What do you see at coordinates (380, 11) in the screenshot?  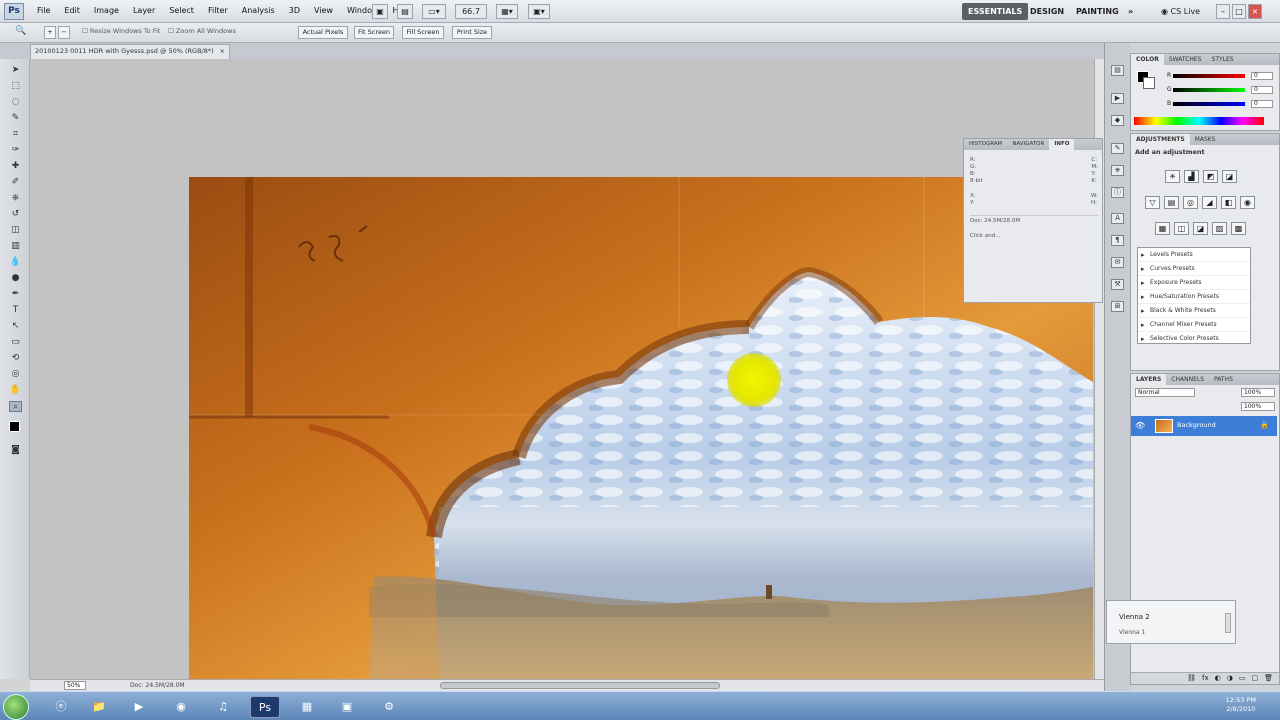 I see `bridge-icon: ▣` at bounding box center [380, 11].